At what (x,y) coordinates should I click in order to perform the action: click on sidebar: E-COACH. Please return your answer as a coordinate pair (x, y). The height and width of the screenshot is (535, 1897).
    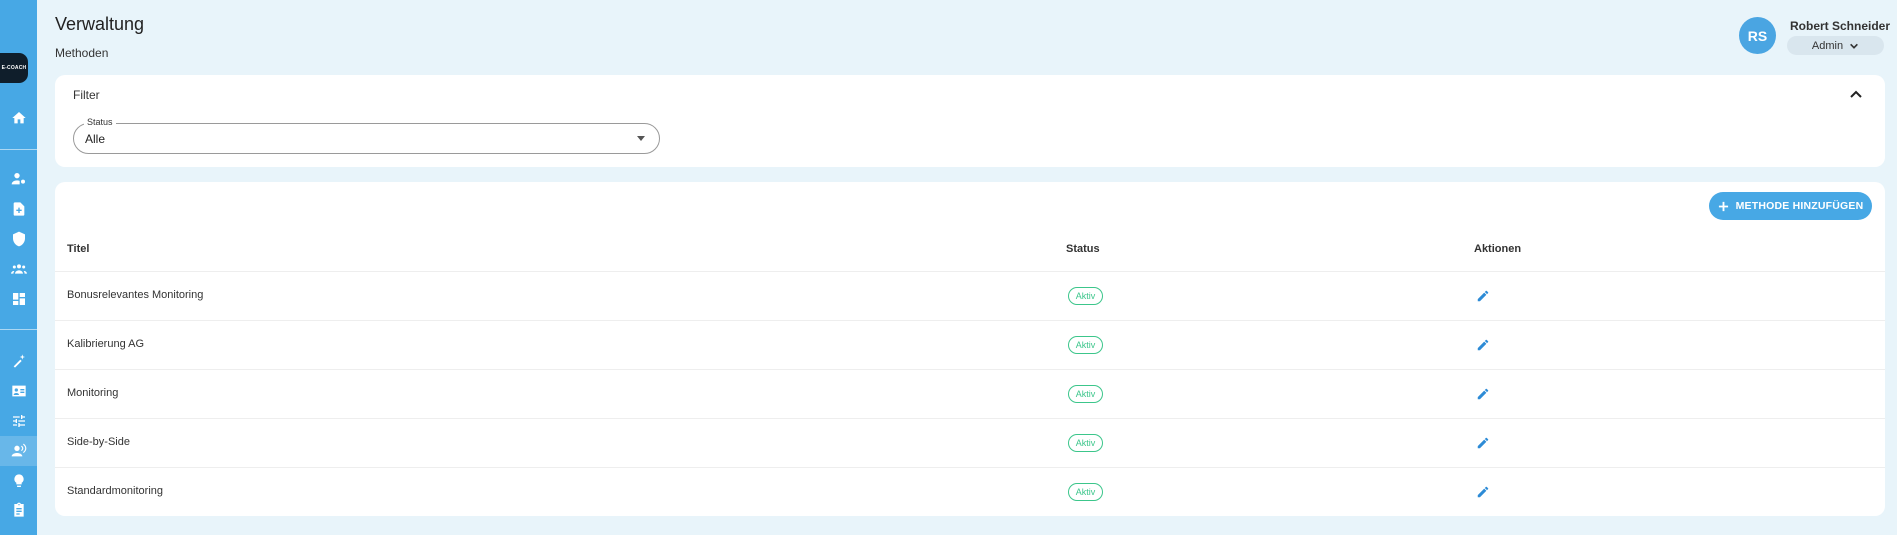
    Looking at the image, I should click on (18, 267).